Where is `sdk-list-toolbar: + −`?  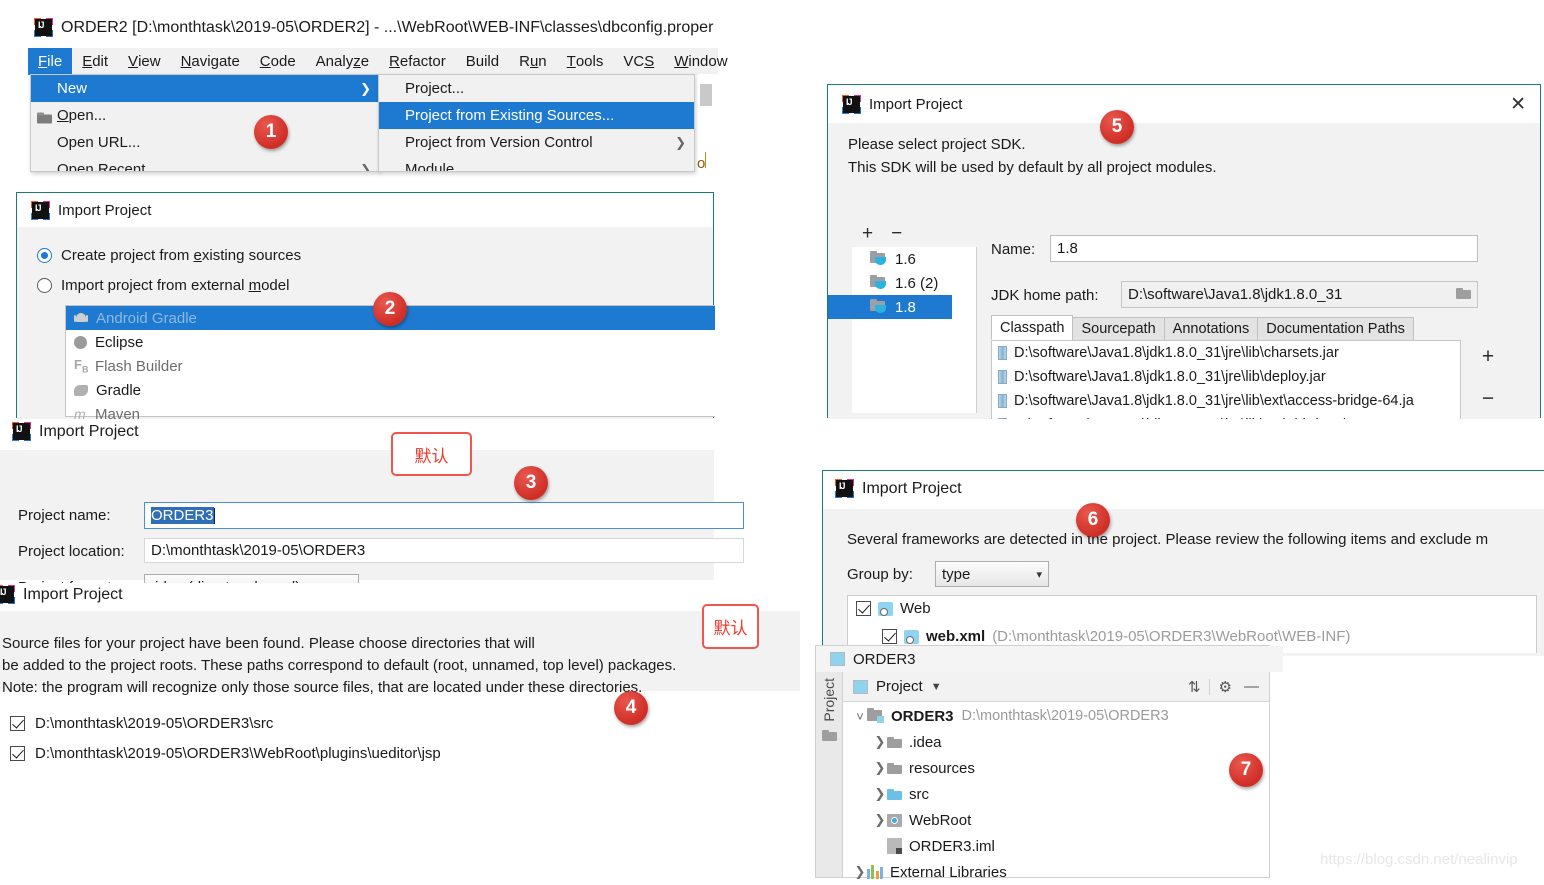
sdk-list-toolbar: + − is located at coordinates (918, 234).